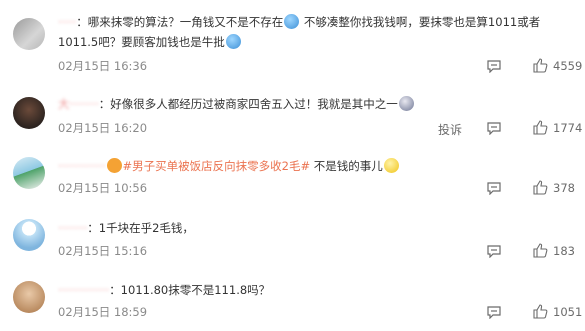 The image size is (585, 331). What do you see at coordinates (103, 312) in the screenshot?
I see `comment-time: 02月15日 18:59` at bounding box center [103, 312].